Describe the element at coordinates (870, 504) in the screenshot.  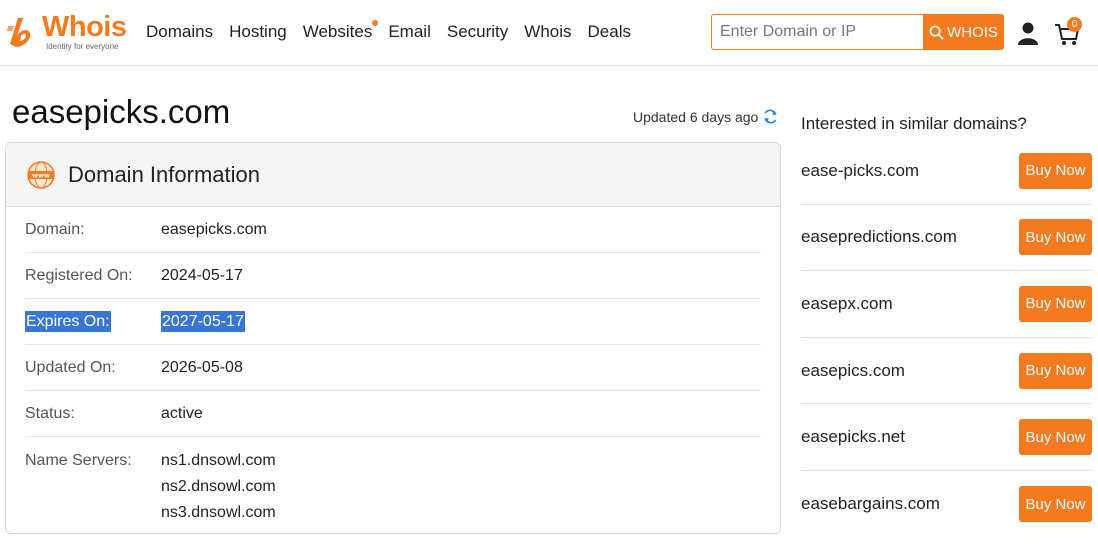
I see `suggested-domain: easebargains.com` at that location.